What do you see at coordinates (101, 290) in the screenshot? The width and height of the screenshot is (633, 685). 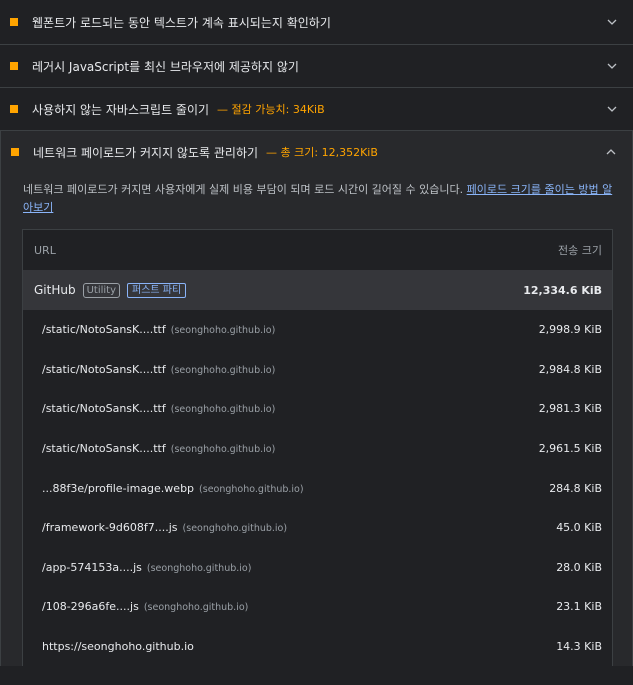 I see `utility-badge: Utility` at bounding box center [101, 290].